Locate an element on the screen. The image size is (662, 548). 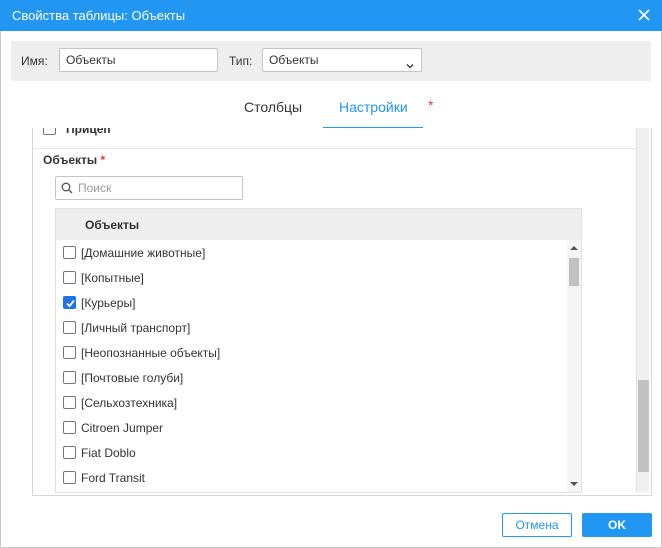
list-item: [Копытные] is located at coordinates (311, 277).